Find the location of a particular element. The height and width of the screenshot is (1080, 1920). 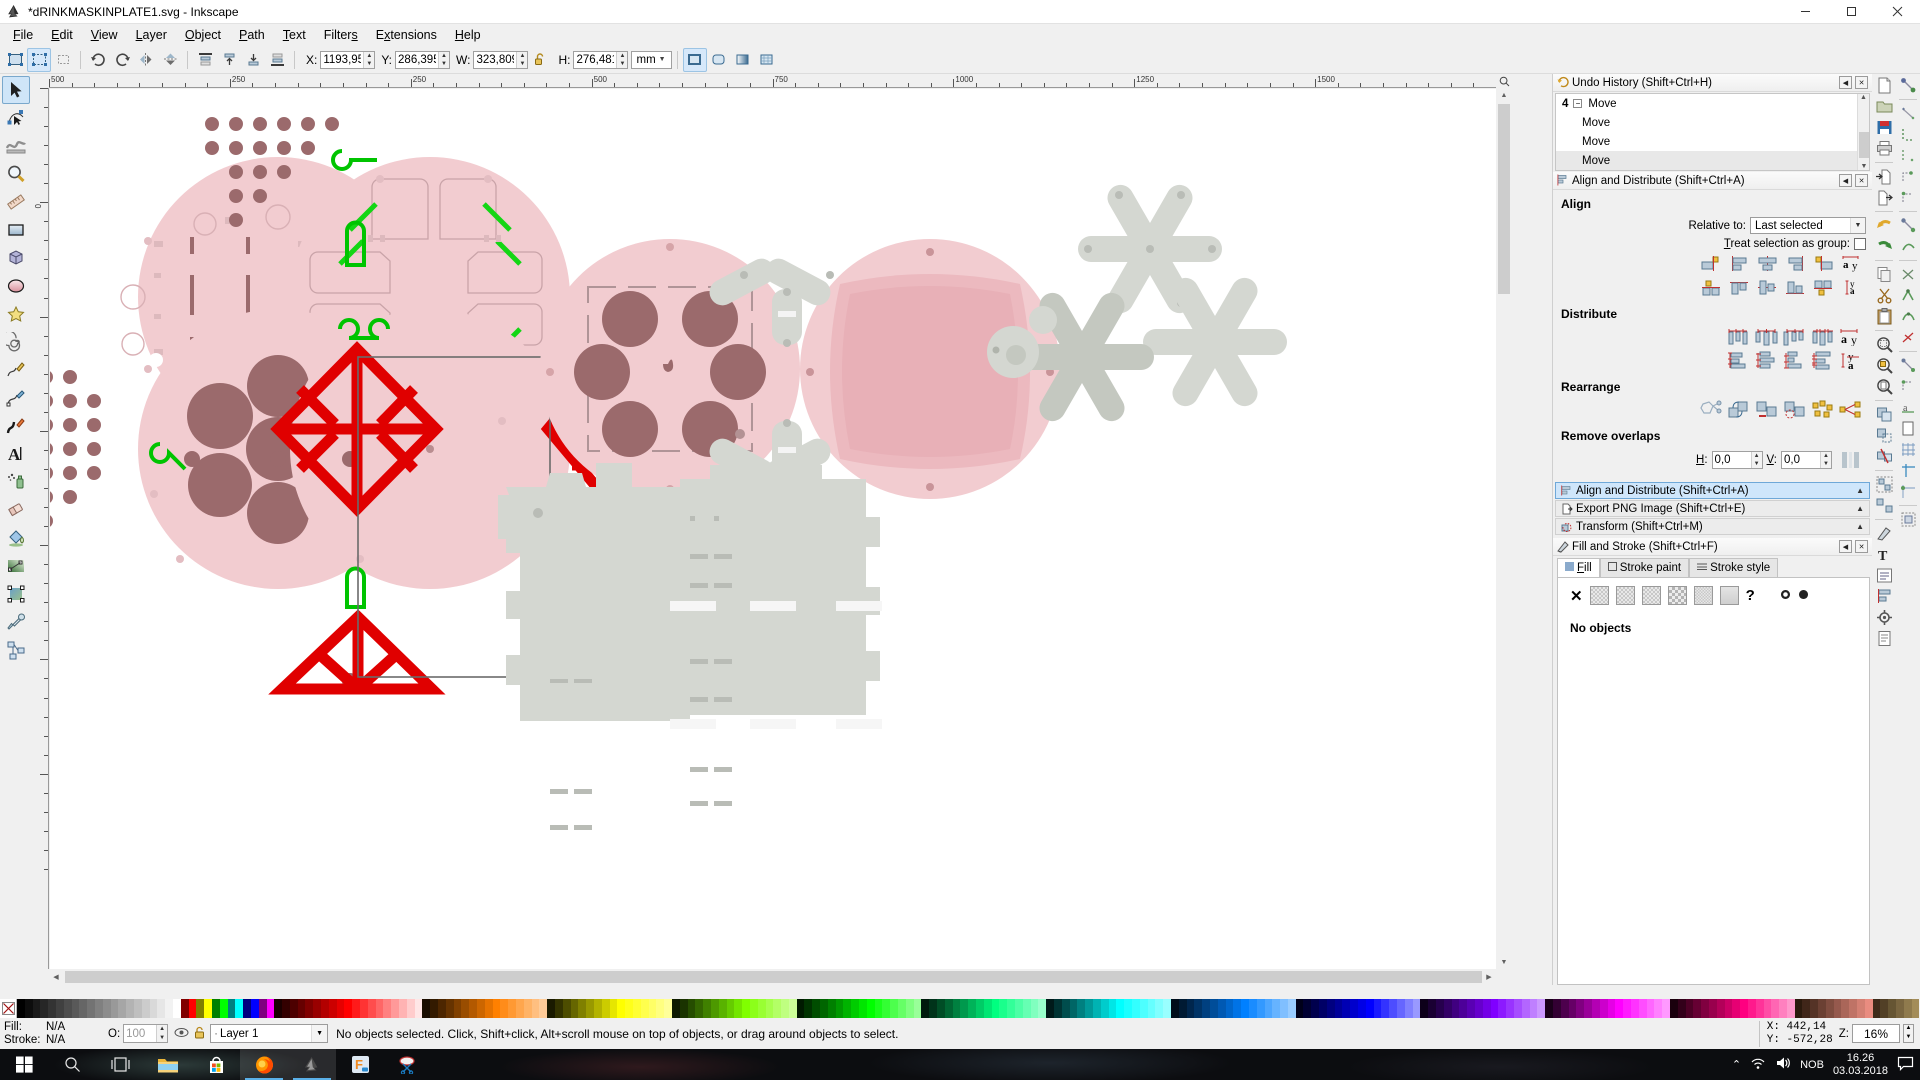

canvas-vertical-scrollbar: ▲ ▼ is located at coordinates (1504, 528).